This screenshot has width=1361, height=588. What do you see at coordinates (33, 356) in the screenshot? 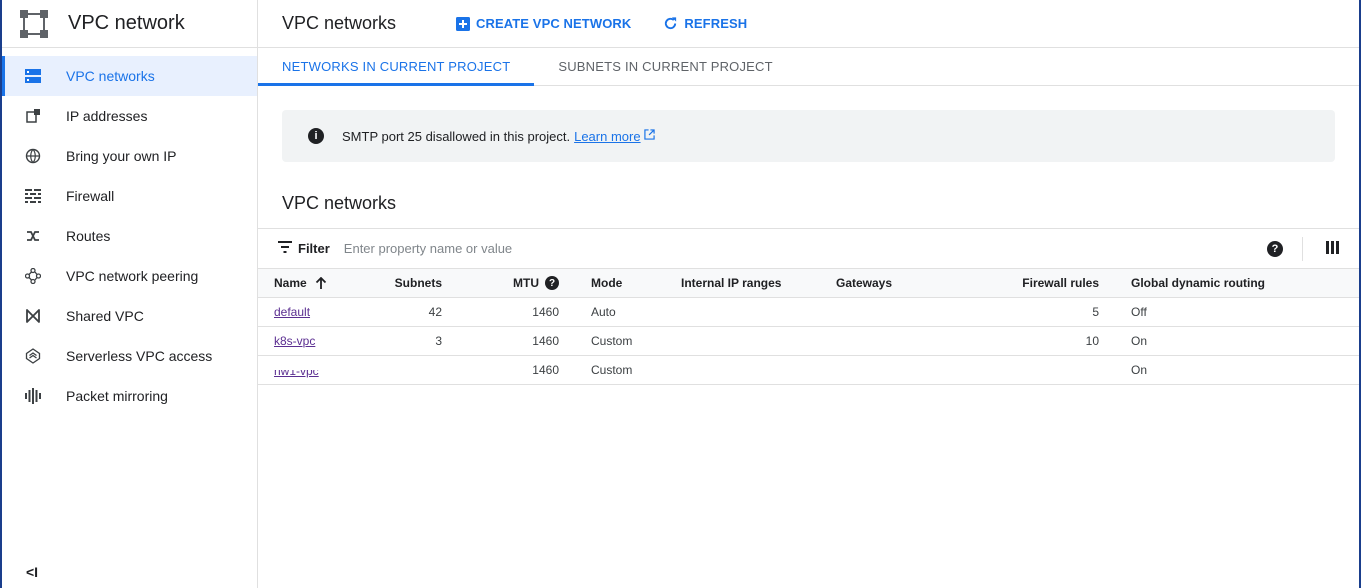
I see `serverless-icon` at bounding box center [33, 356].